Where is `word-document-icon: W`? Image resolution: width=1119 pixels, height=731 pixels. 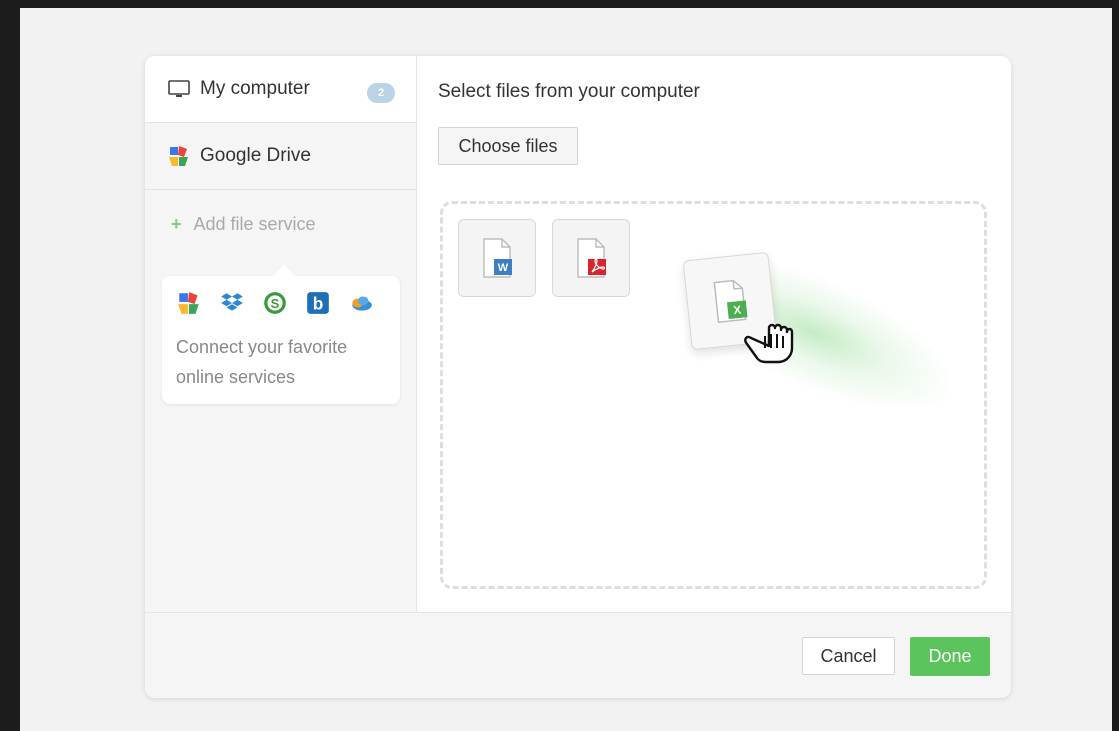
word-document-icon: W is located at coordinates (497, 258).